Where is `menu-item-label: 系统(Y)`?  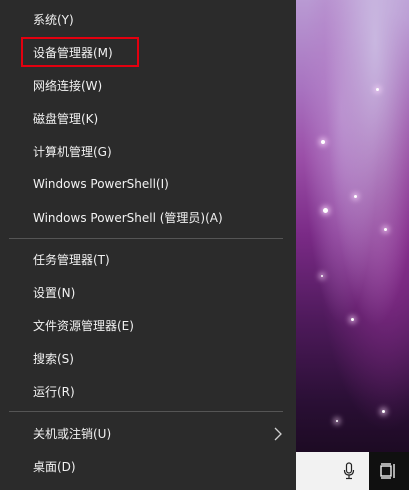
menu-item-label: 系统(Y) is located at coordinates (53, 19).